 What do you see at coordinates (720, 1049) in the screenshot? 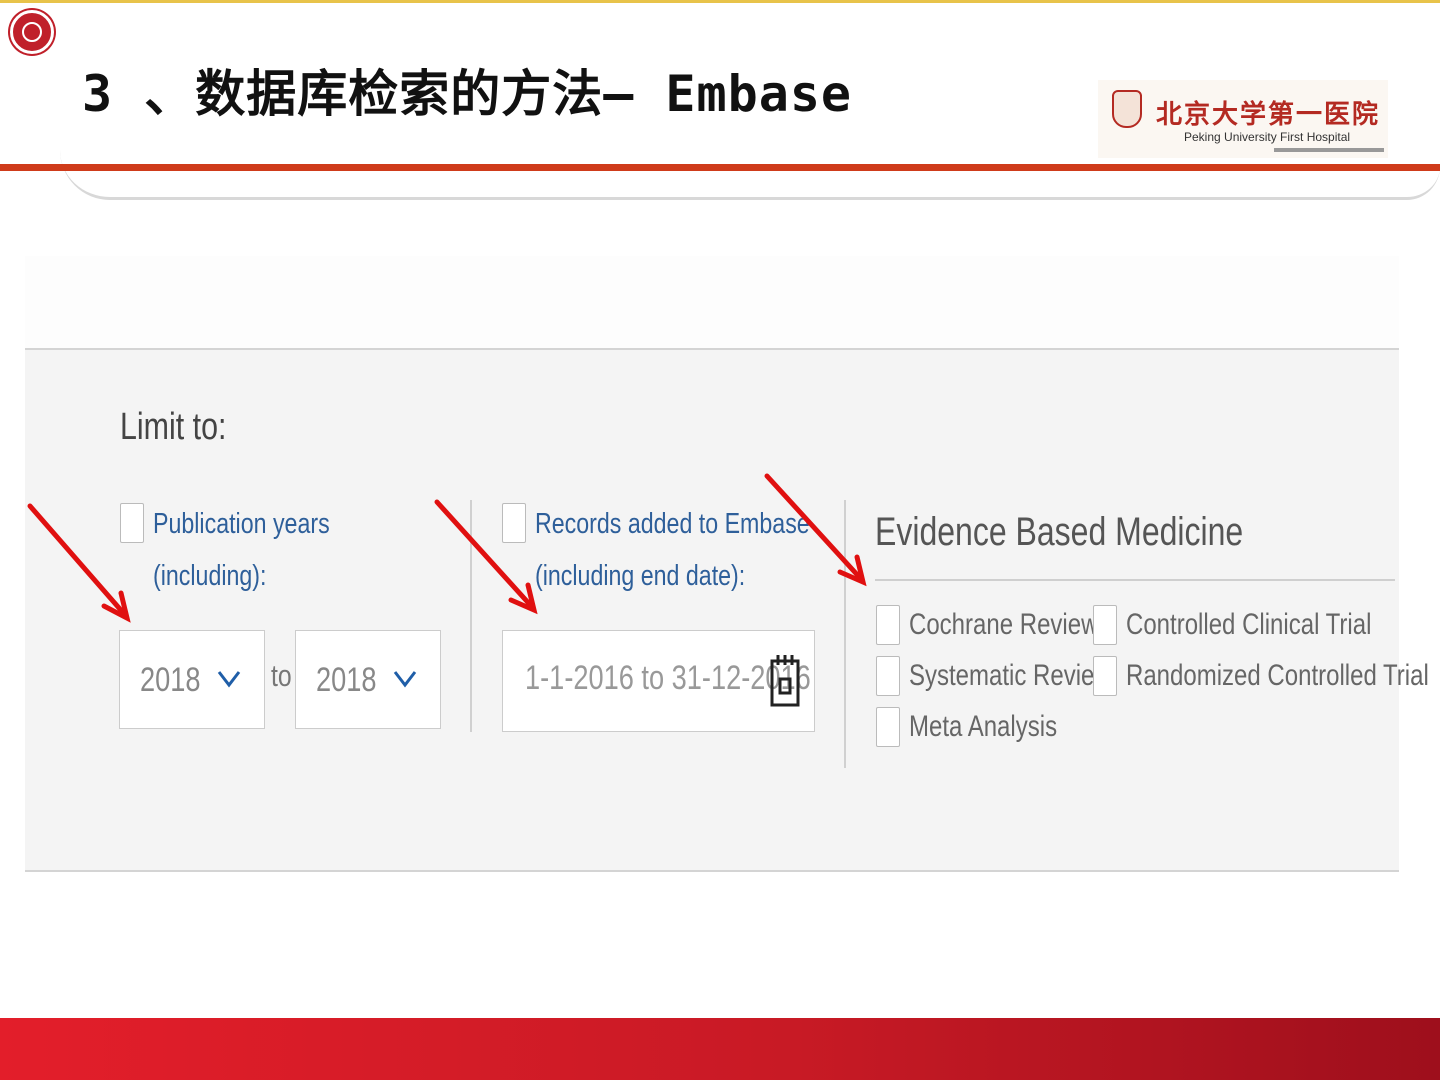
I see `footer-band` at bounding box center [720, 1049].